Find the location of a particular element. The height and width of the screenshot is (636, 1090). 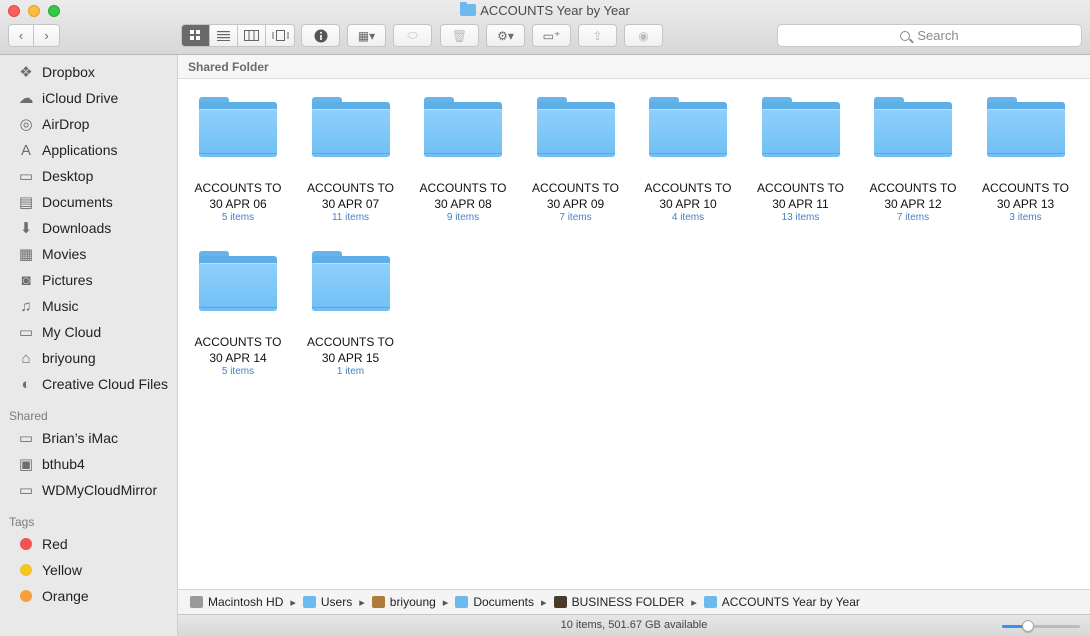

sidebar-item-my-cloud: ▭ My Cloud is located at coordinates (58, 332).